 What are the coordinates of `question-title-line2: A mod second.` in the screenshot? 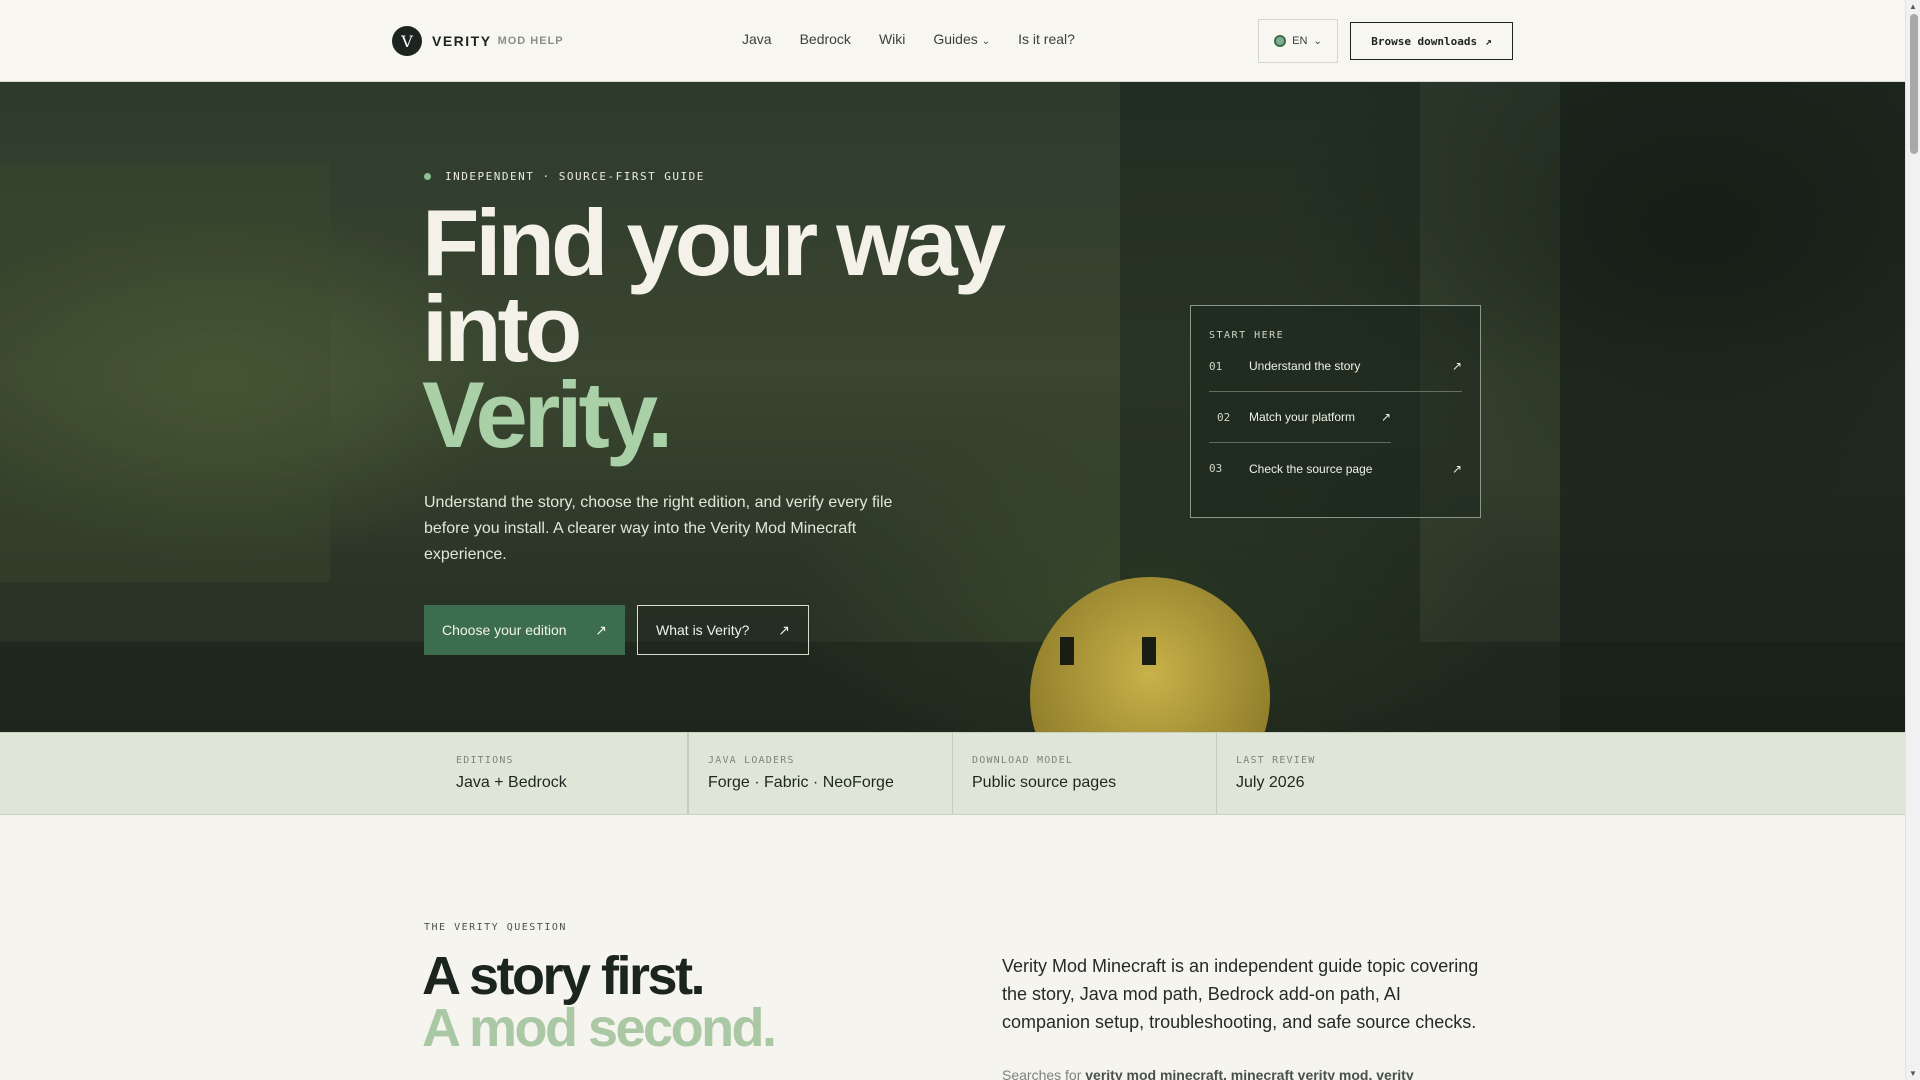 It's located at (599, 1028).